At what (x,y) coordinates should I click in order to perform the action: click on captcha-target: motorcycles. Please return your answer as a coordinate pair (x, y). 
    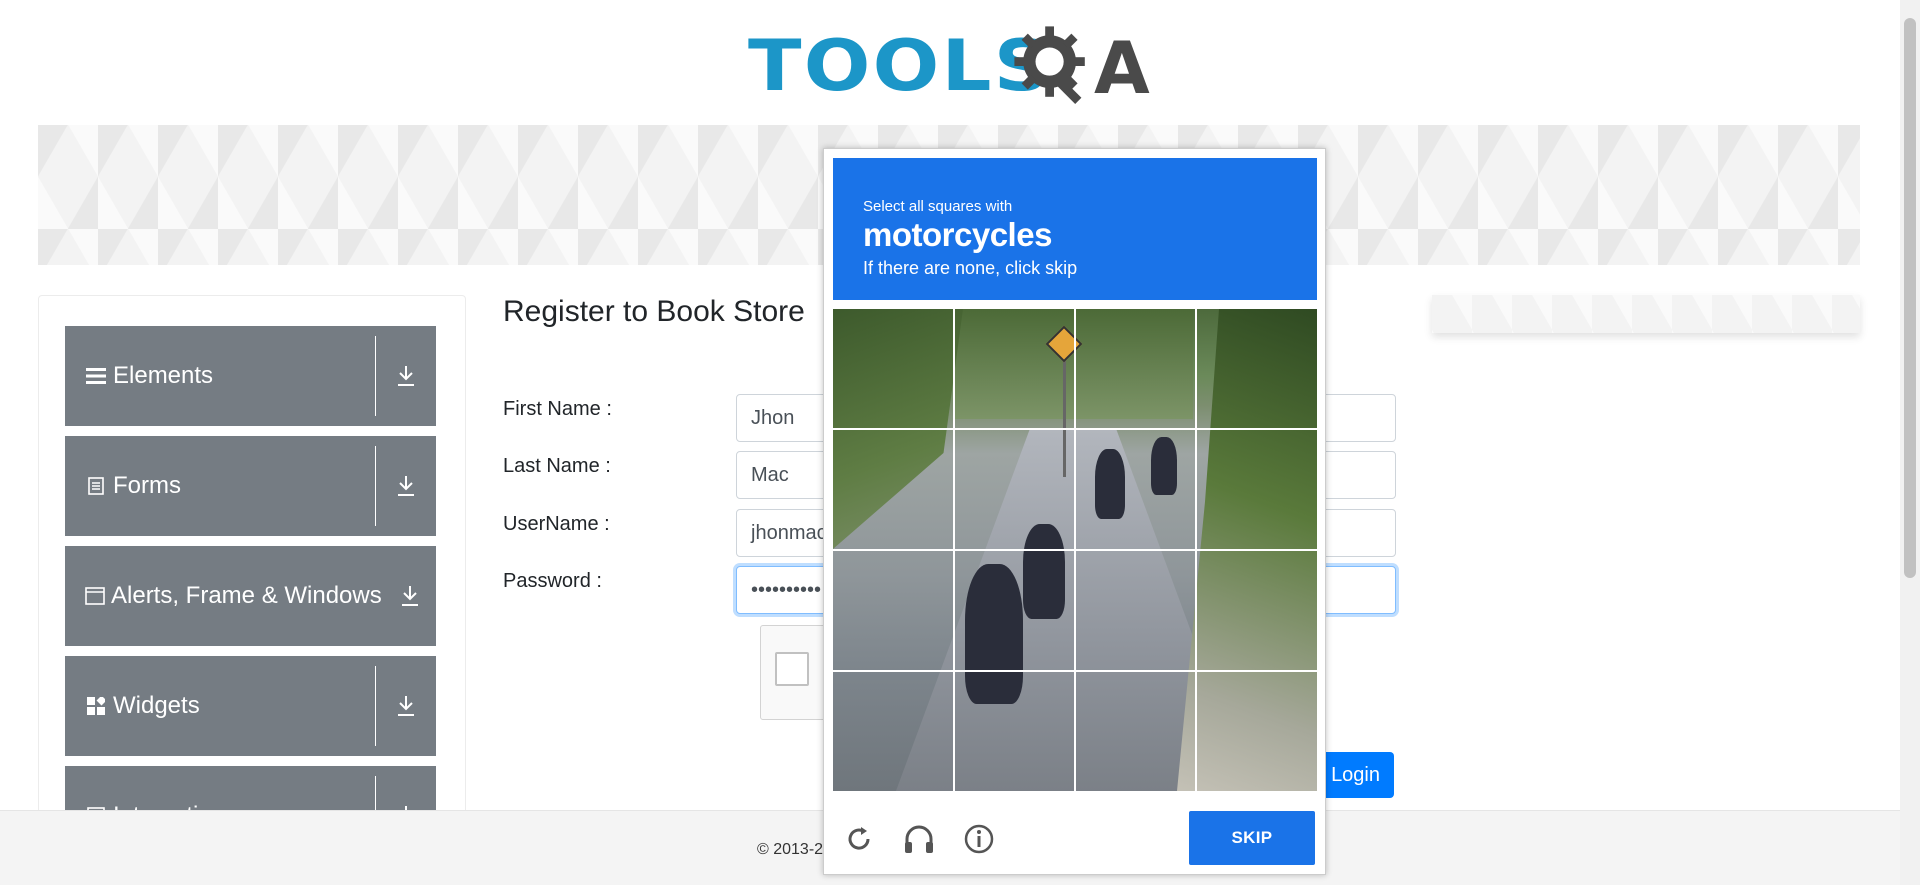
    Looking at the image, I should click on (957, 234).